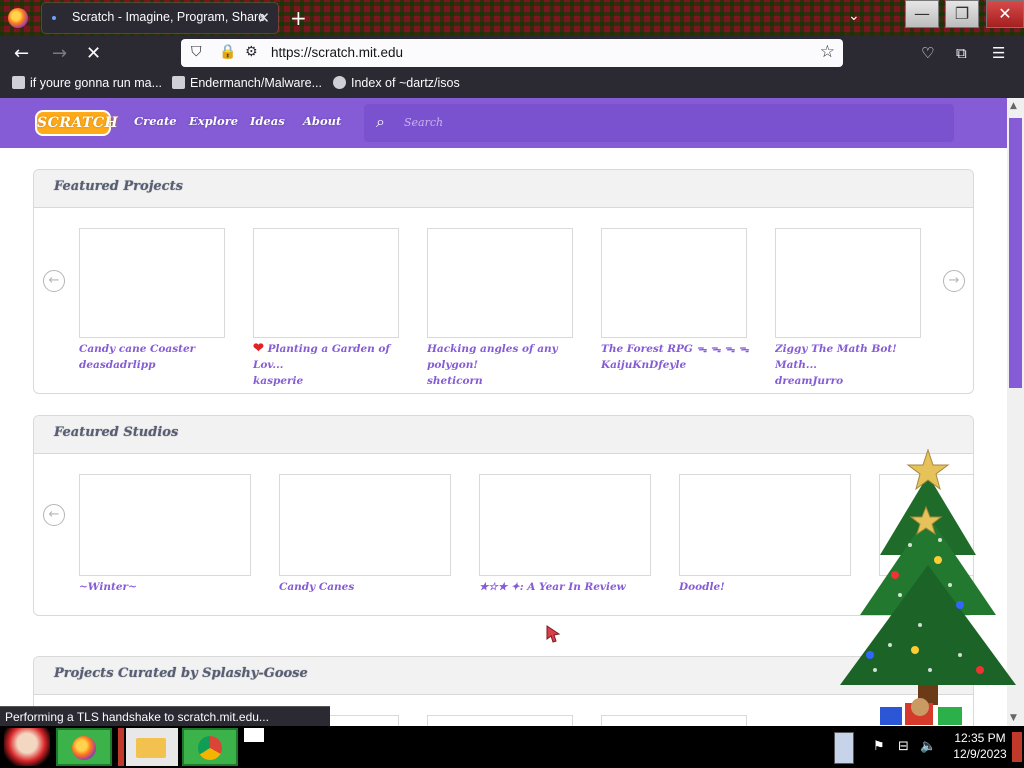 The height and width of the screenshot is (768, 1024). I want to click on tab-scratch: Scratch - Imagine, Program, Share ✕, so click(160, 18).